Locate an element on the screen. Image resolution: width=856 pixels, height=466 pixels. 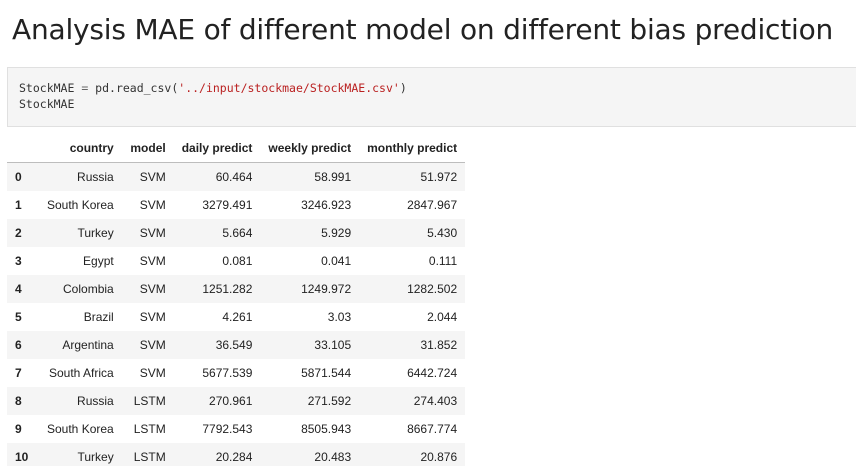
table-row: 0 Russia SVM 60.464 58.991 51.972 is located at coordinates (236, 176).